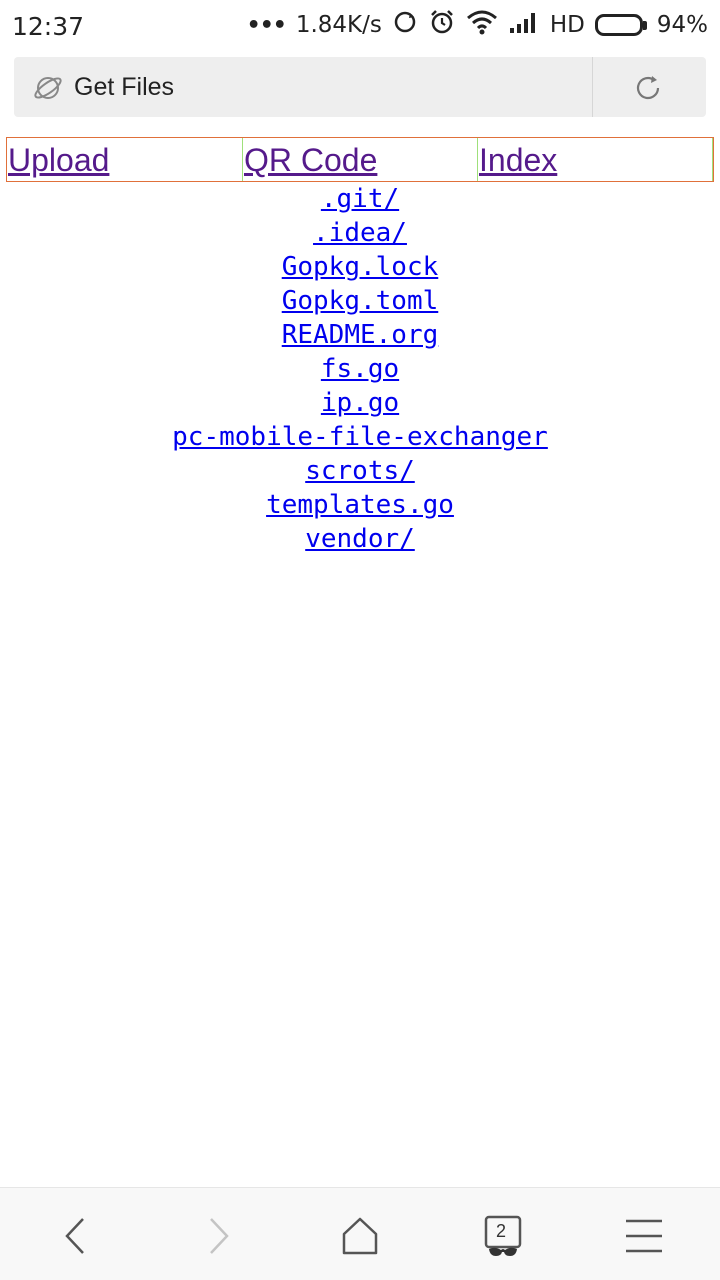 Image resolution: width=720 pixels, height=1280 pixels. What do you see at coordinates (360, 87) in the screenshot?
I see `address-bar: Get Files` at bounding box center [360, 87].